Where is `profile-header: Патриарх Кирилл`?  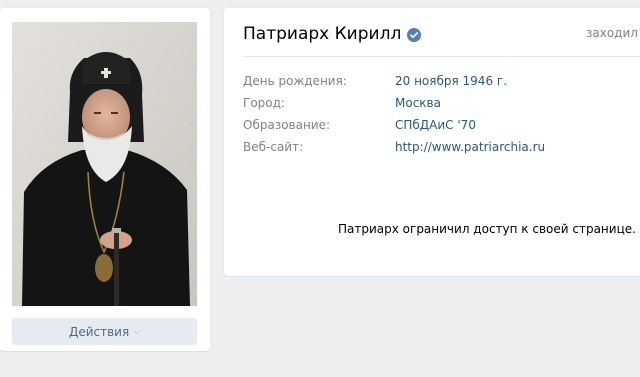 profile-header: Патриарх Кирилл is located at coordinates (441, 34).